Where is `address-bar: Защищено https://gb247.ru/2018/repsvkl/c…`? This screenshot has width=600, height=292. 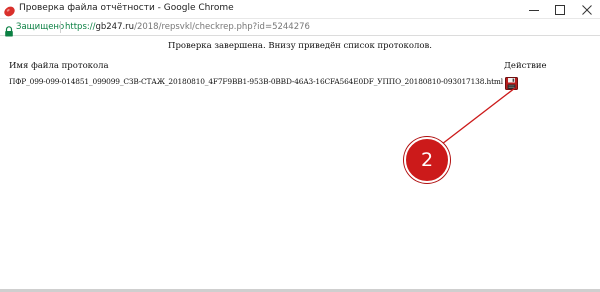
address-bar: Защищено https://gb247.ru/2018/repsvkl/c… is located at coordinates (300, 28).